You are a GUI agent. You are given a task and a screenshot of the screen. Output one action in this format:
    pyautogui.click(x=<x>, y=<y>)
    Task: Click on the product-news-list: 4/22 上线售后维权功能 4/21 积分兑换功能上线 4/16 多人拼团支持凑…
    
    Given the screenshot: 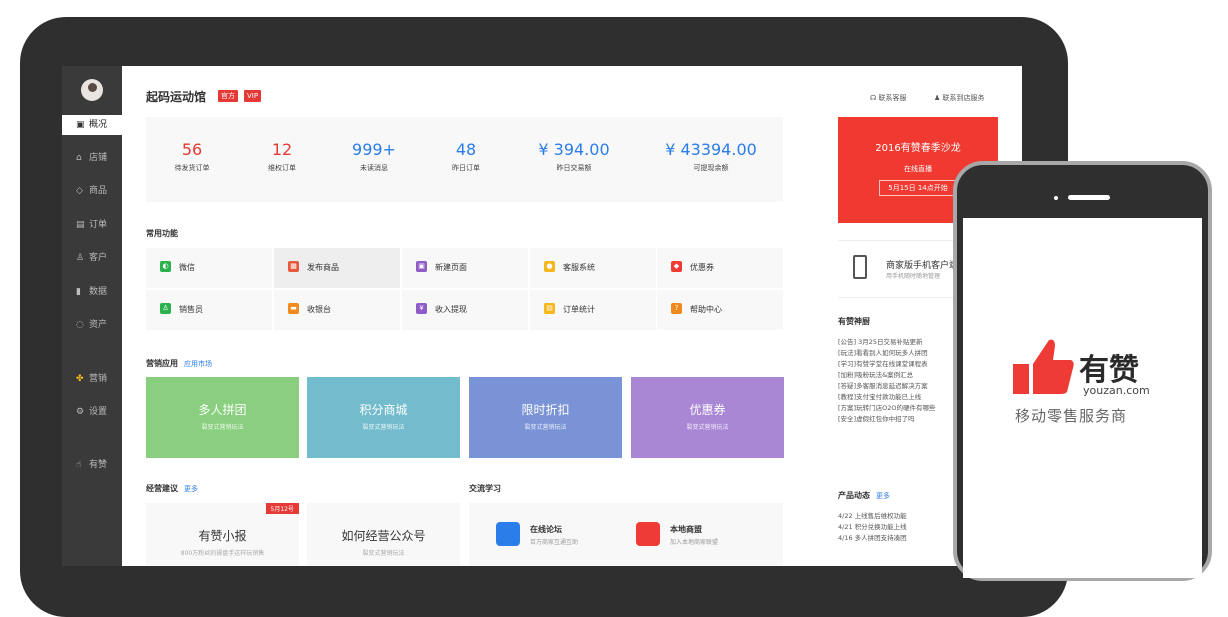 What is the action you would take?
    pyautogui.click(x=872, y=527)
    